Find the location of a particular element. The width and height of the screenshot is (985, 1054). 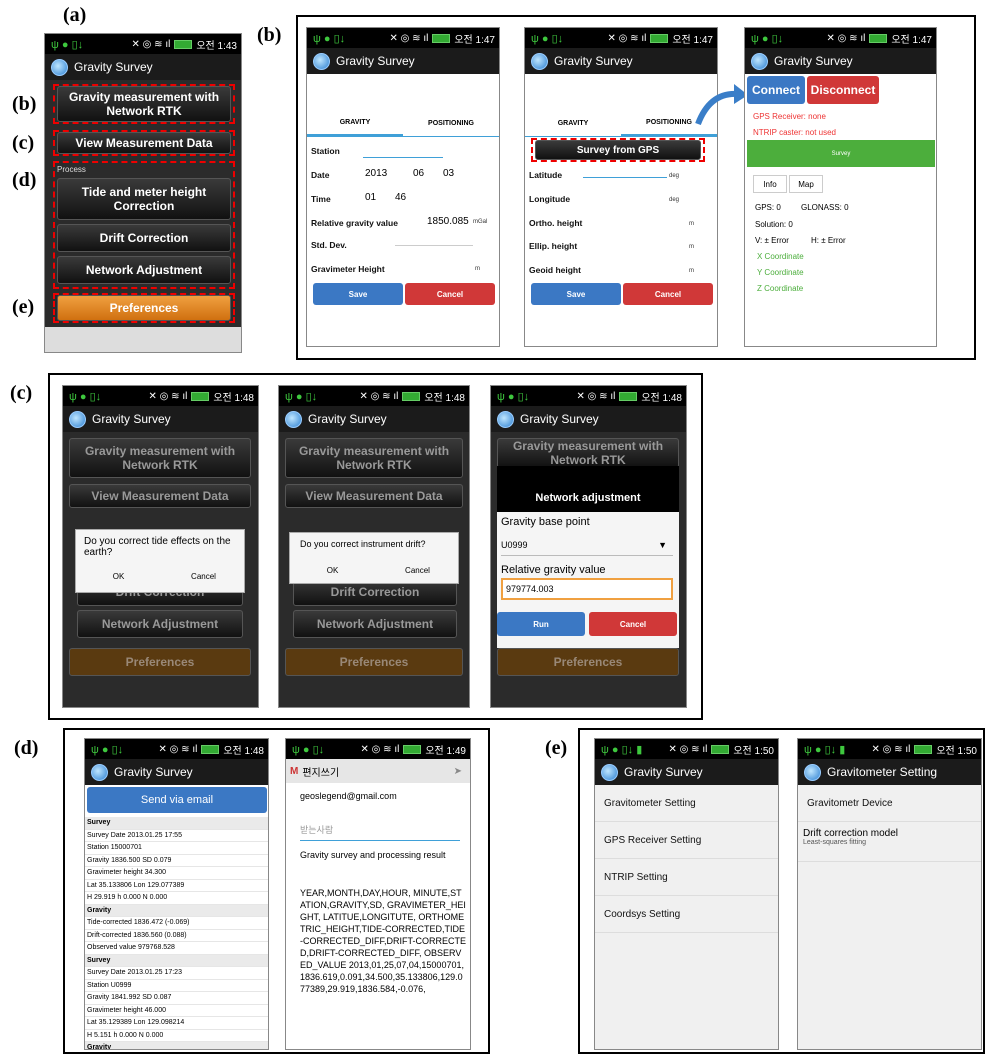

to-input: 받는사람 is located at coordinates (380, 832).